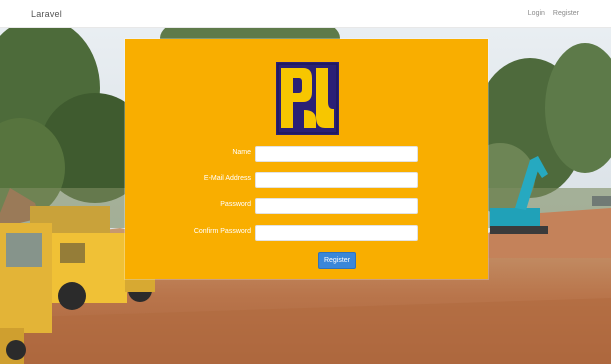  I want to click on password-label: Password, so click(235, 204).